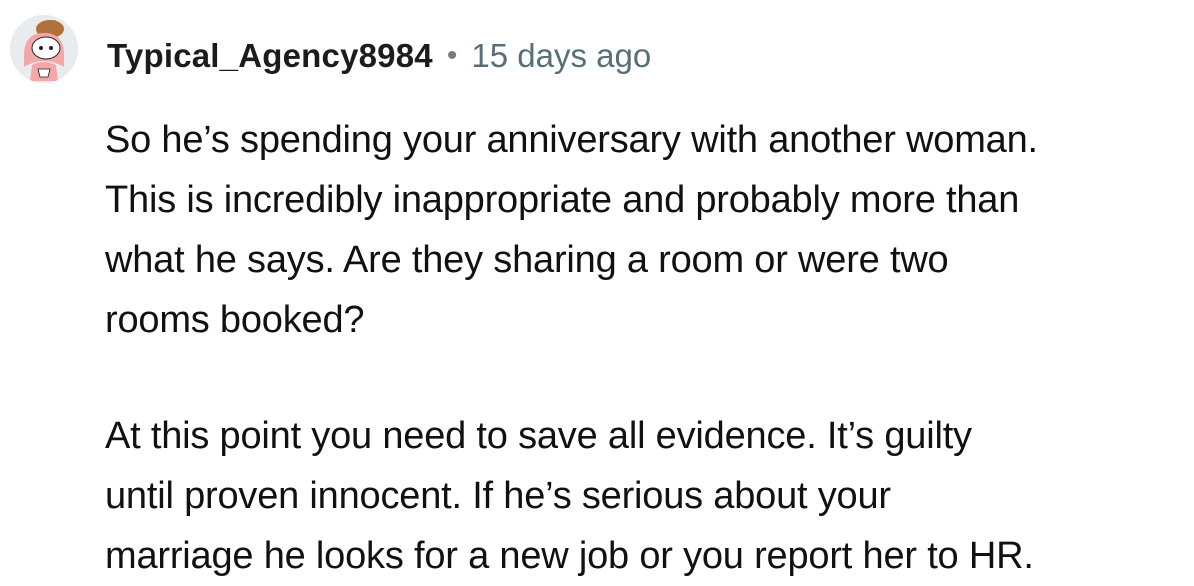 This screenshot has height=586, width=1194. I want to click on snoo-avatar-icon, so click(44, 49).